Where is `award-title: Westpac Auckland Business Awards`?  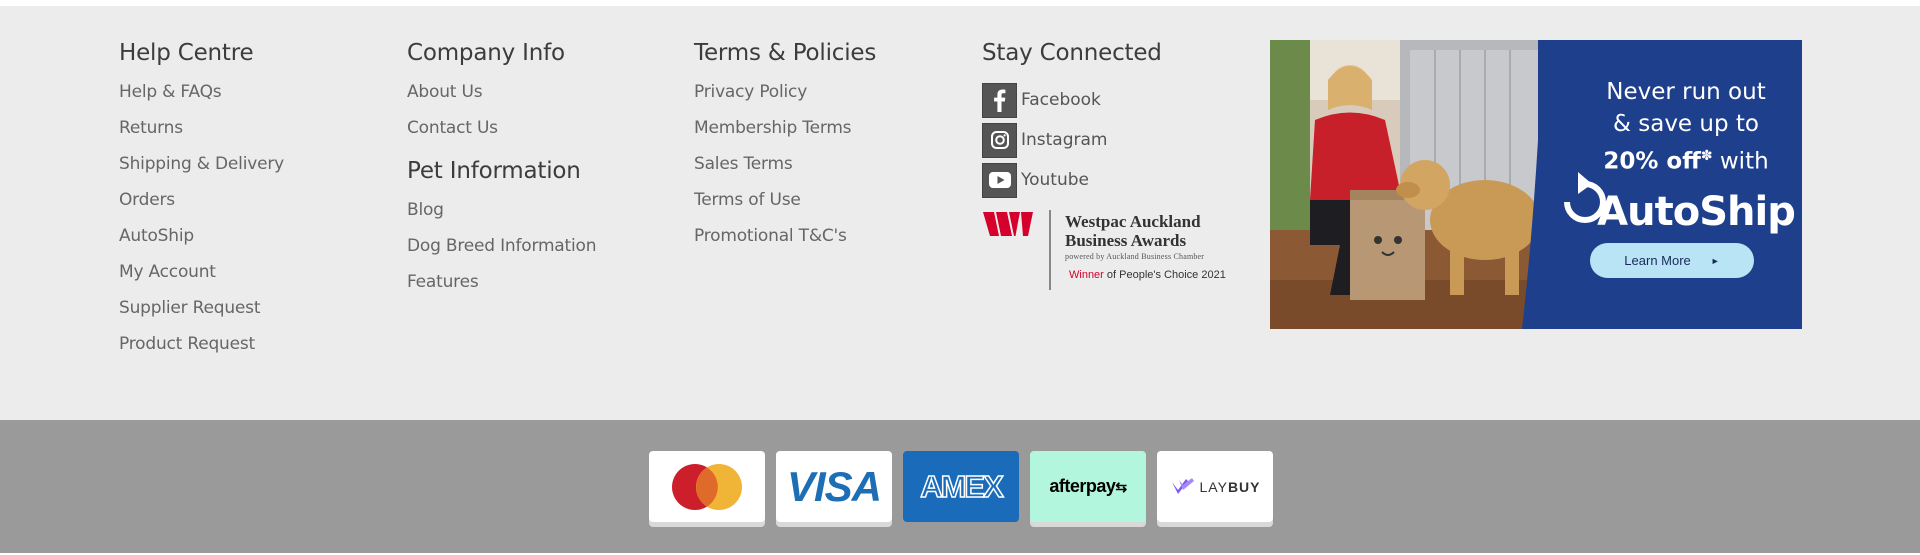
award-title: Westpac Auckland Business Awards is located at coordinates (1133, 231).